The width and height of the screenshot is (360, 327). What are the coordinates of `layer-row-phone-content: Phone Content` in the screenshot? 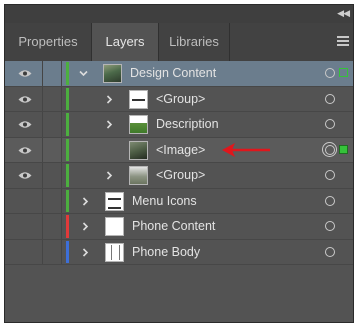 It's located at (179, 227).